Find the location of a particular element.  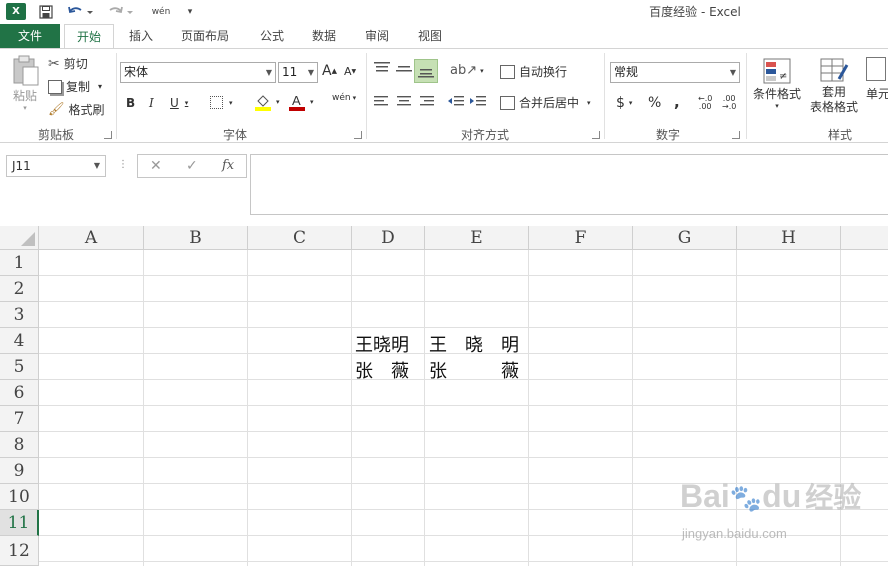

cell-styles-button: 单元 is located at coordinates (877, 79).